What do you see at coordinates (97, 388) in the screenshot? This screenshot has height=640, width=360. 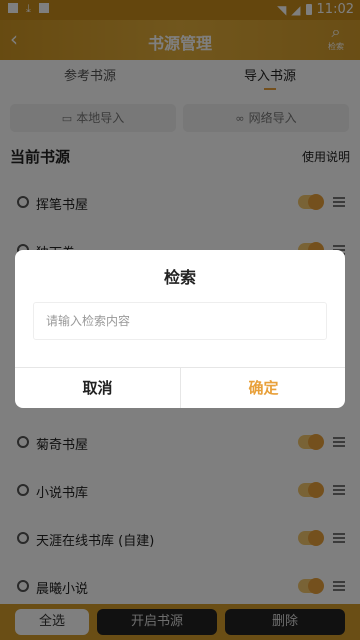 I see `cancel-button: 取消` at bounding box center [97, 388].